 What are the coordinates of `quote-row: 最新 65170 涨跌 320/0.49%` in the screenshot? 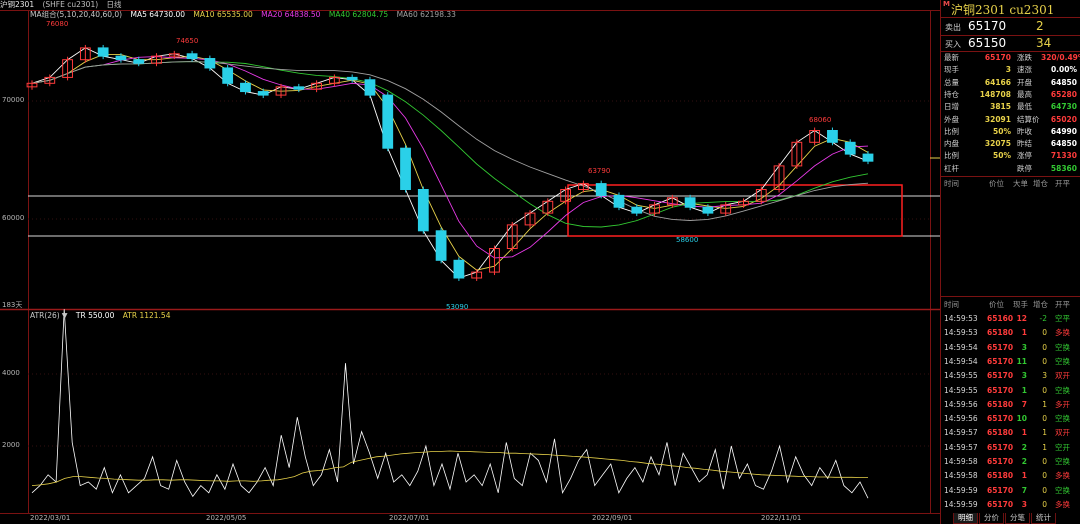 It's located at (1010, 58).